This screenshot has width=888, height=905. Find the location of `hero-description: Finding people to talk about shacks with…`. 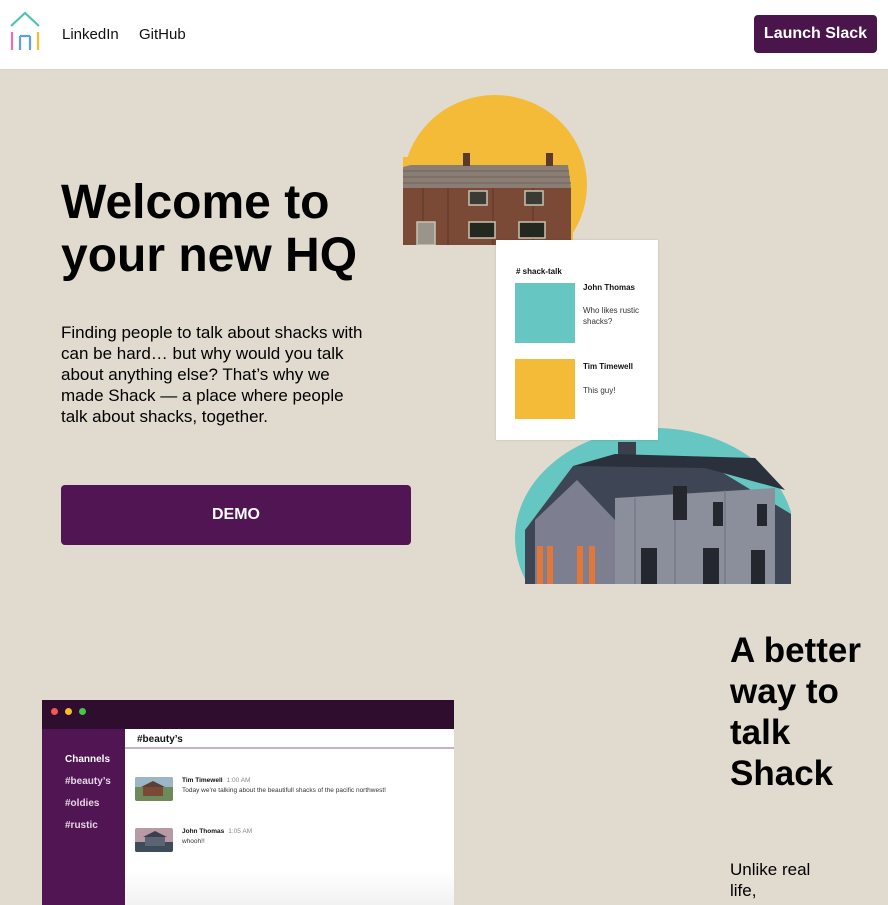

hero-description: Finding people to talk about shacks with… is located at coordinates (212, 374).